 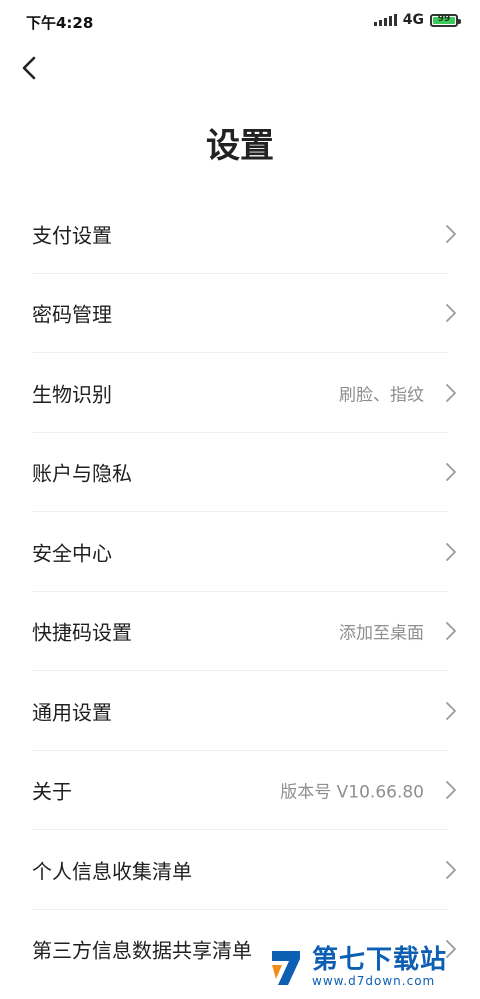 I want to click on settings-row: 账户与隐私, so click(x=240, y=473).